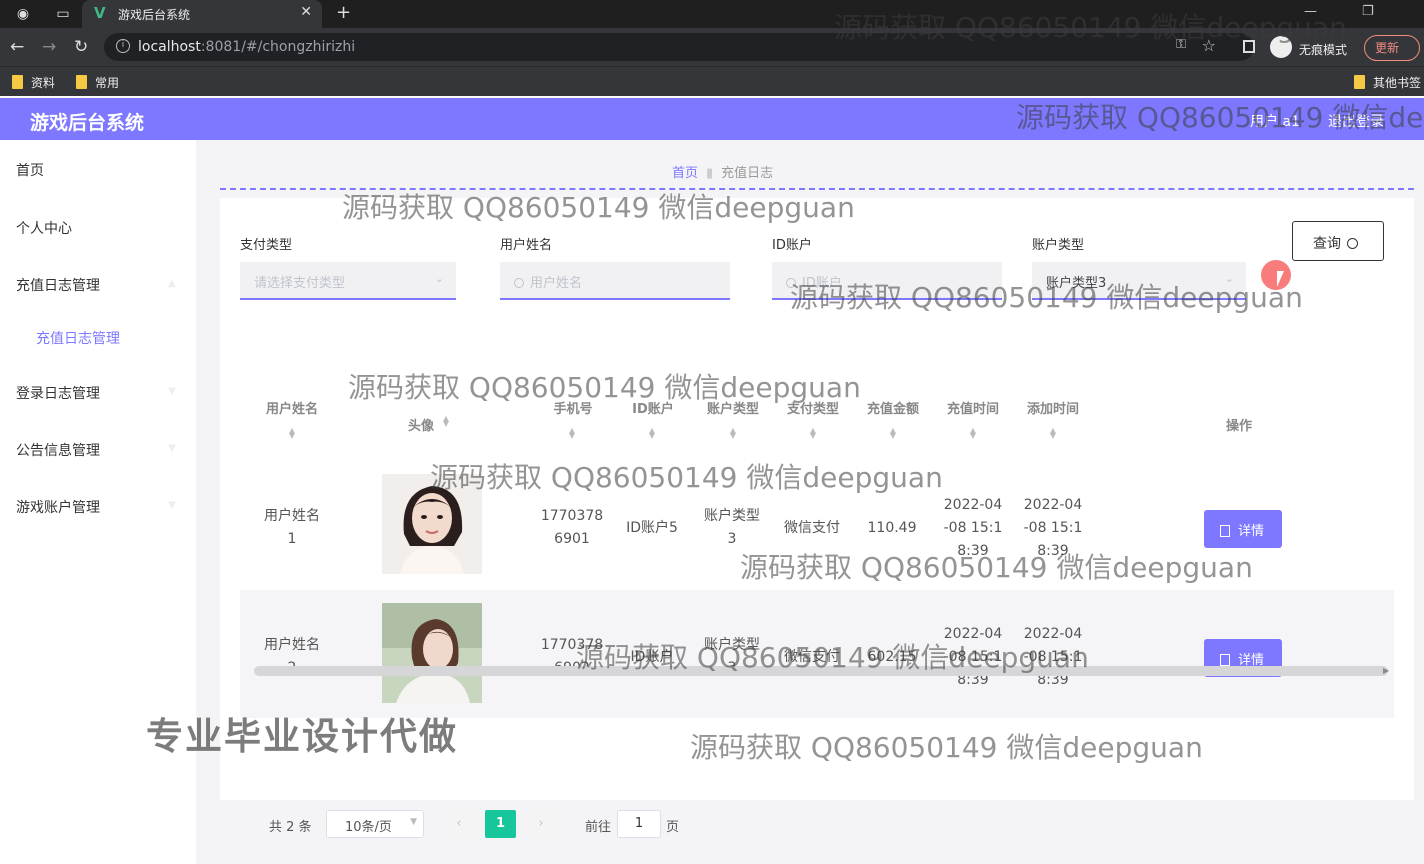  Describe the element at coordinates (813, 407) in the screenshot. I see `column-header: 支付类型` at that location.